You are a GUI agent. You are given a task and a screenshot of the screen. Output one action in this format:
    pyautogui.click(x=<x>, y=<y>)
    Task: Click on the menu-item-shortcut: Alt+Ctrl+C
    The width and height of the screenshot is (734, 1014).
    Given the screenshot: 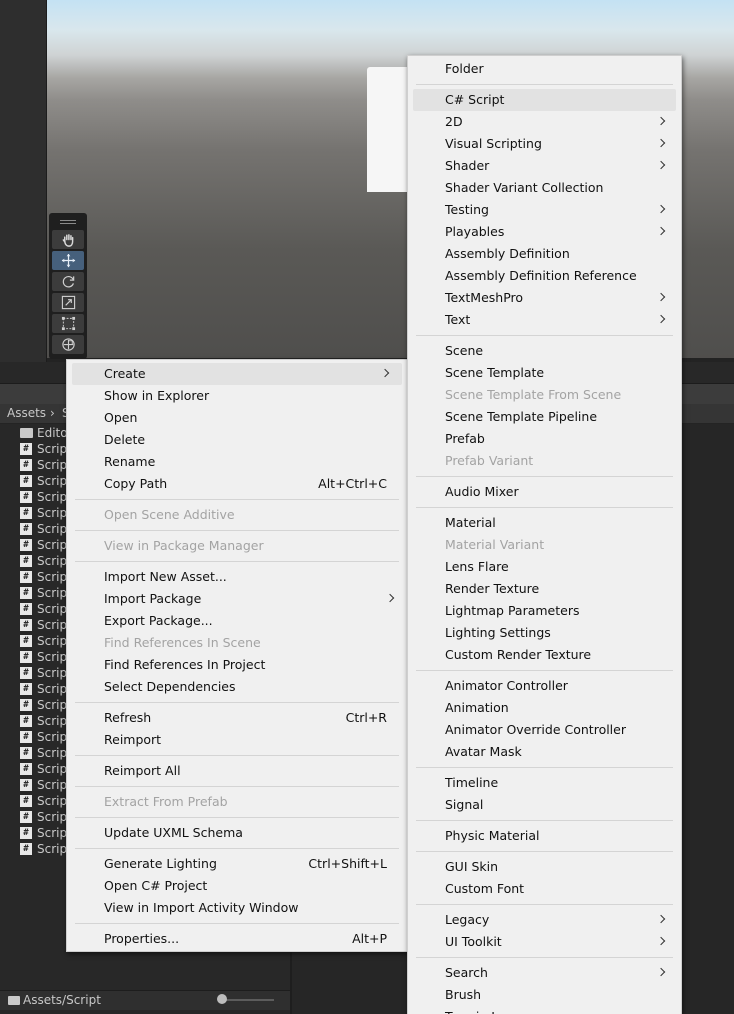 What is the action you would take?
    pyautogui.click(x=352, y=483)
    